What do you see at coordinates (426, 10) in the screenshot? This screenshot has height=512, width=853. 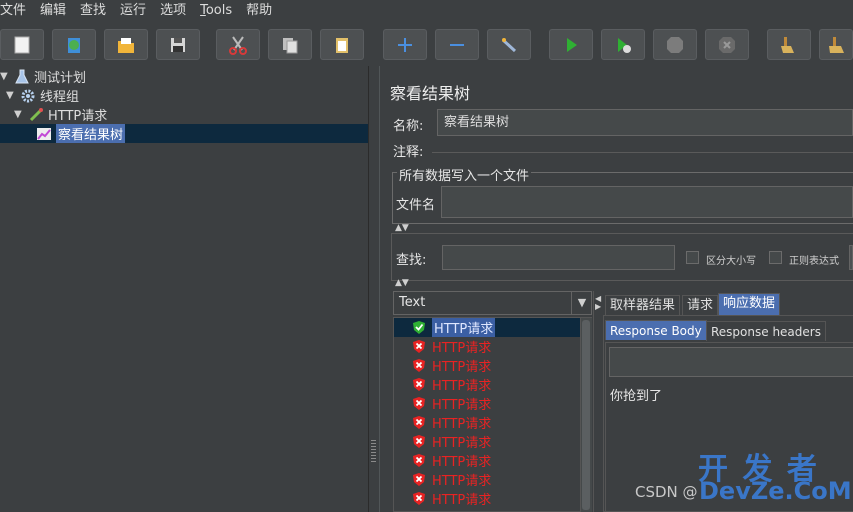 I see `menu-bar: 文件 编辑 查找 运行 选项 Tools 帮助` at bounding box center [426, 10].